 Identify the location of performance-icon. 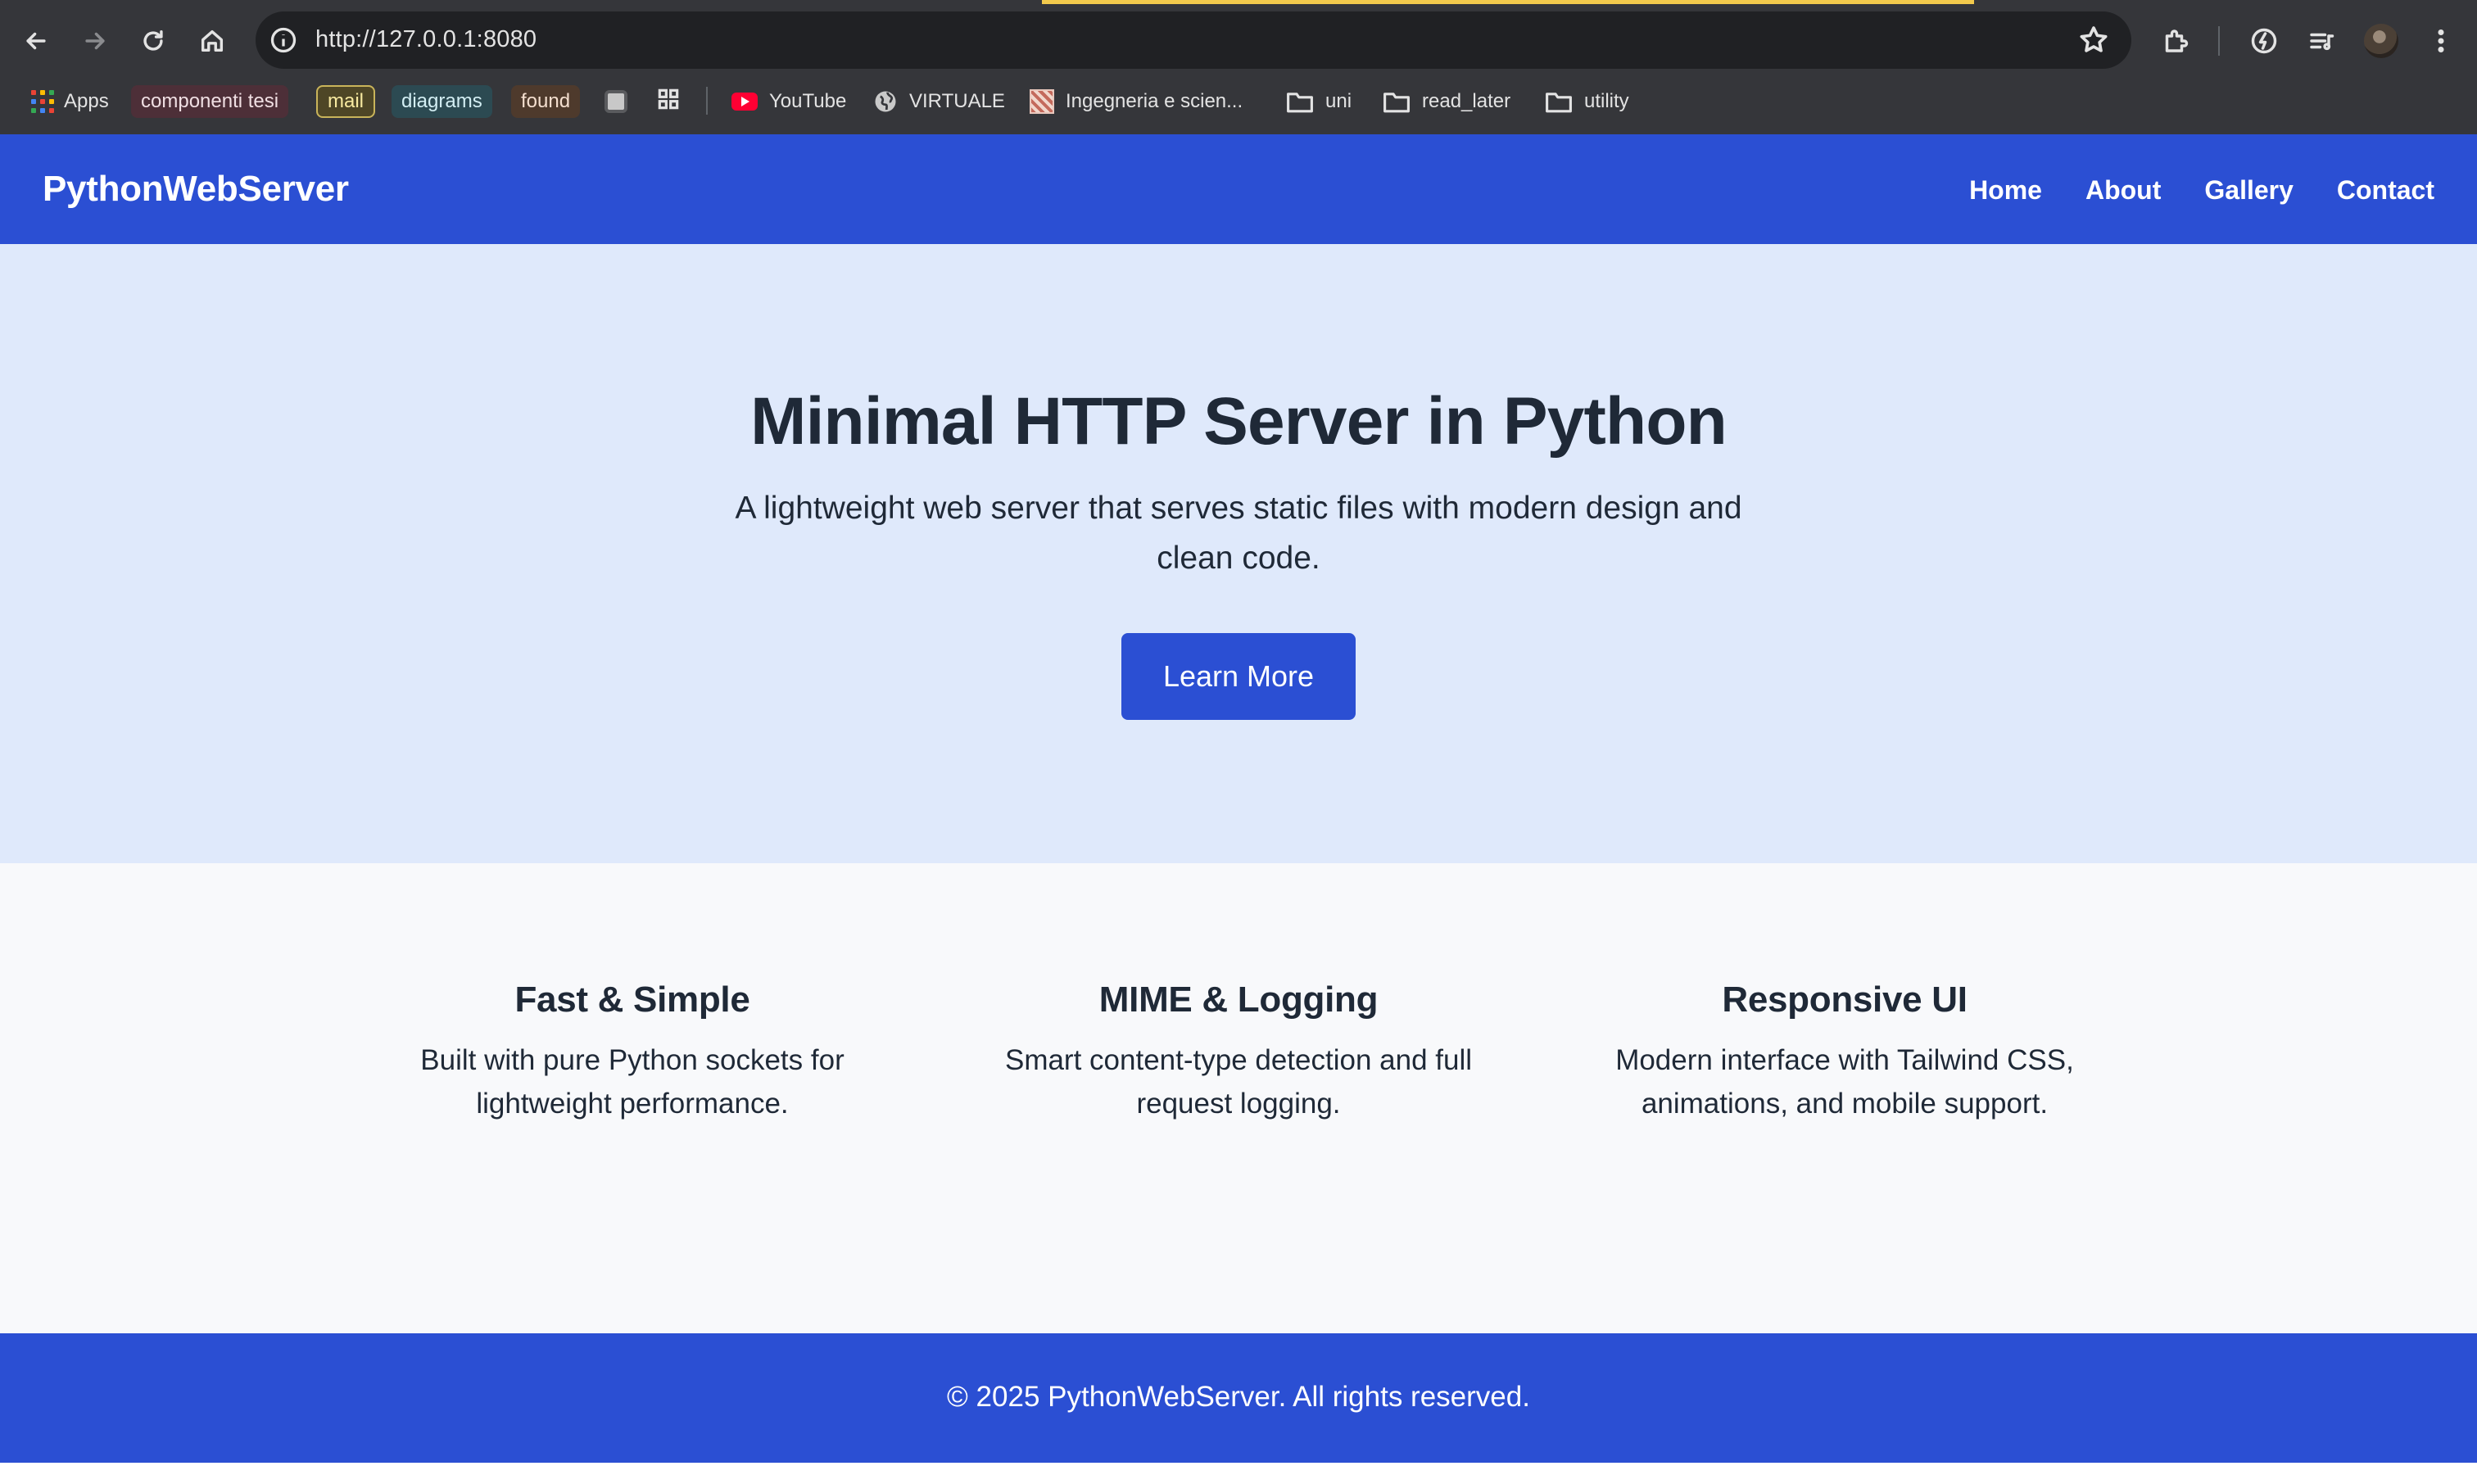
(2264, 41).